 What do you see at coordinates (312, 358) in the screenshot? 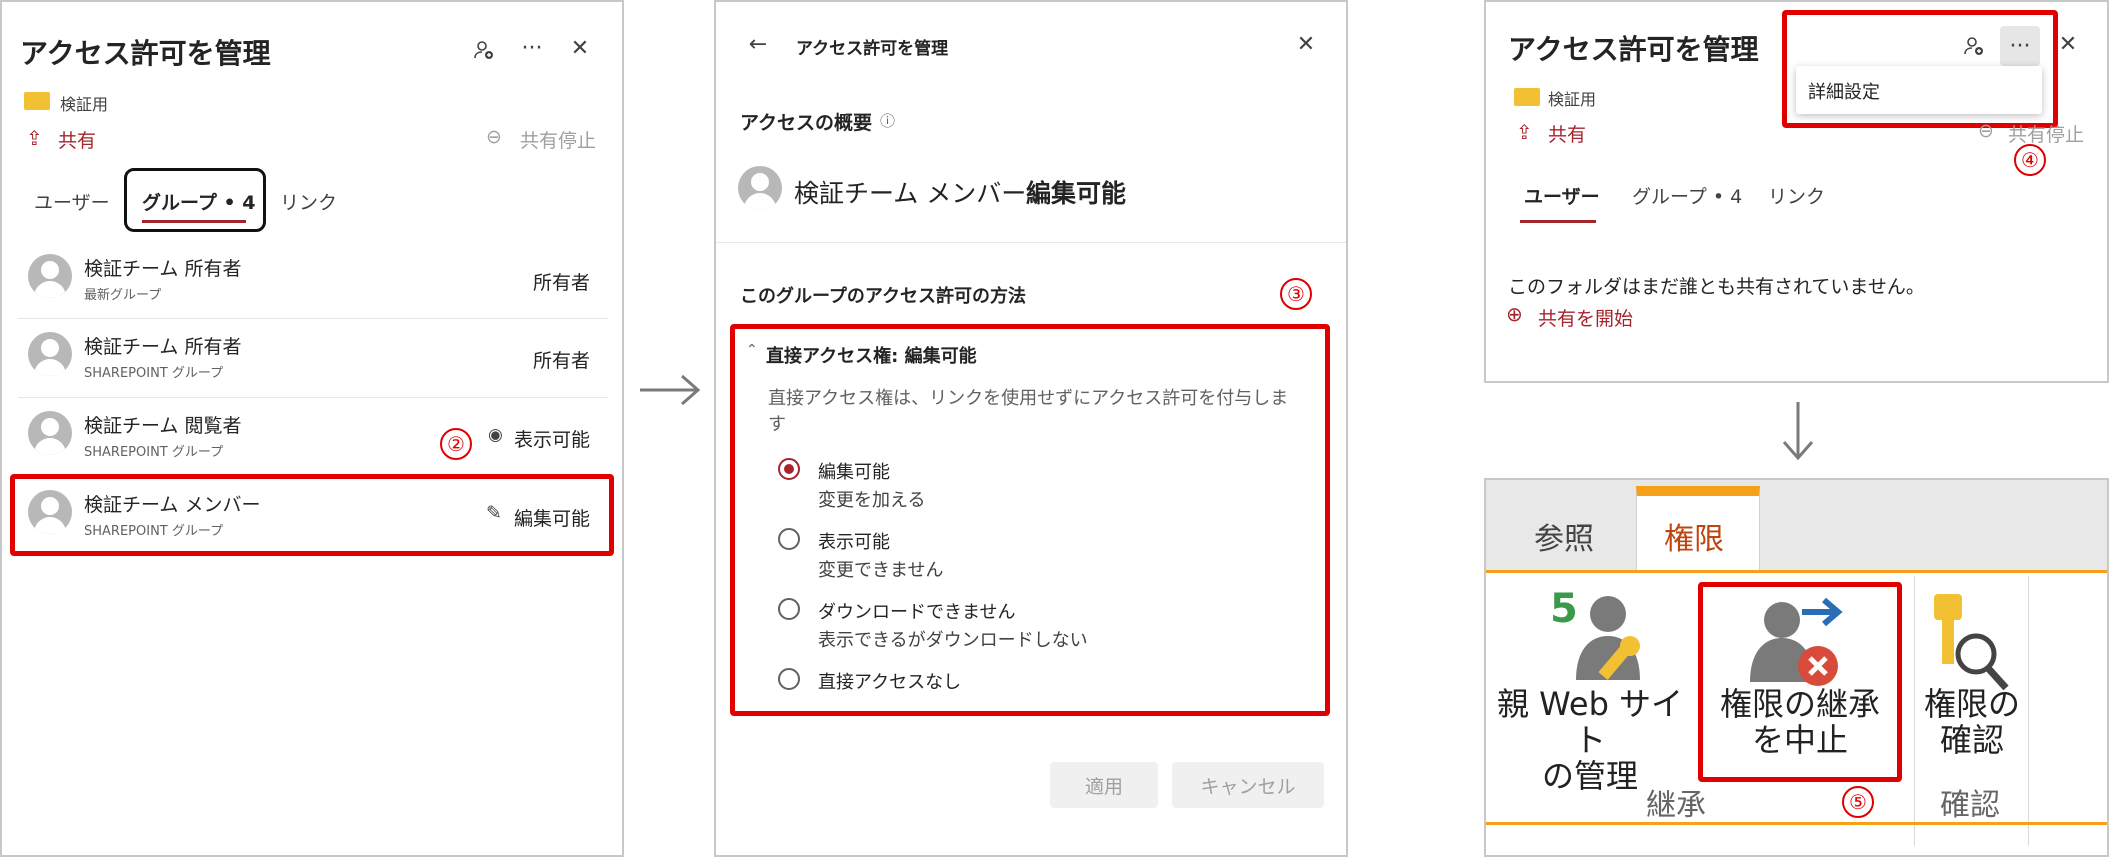
I see `group-row: 検証チーム 所有者 SHAREPOINT グループ 所有者` at bounding box center [312, 358].